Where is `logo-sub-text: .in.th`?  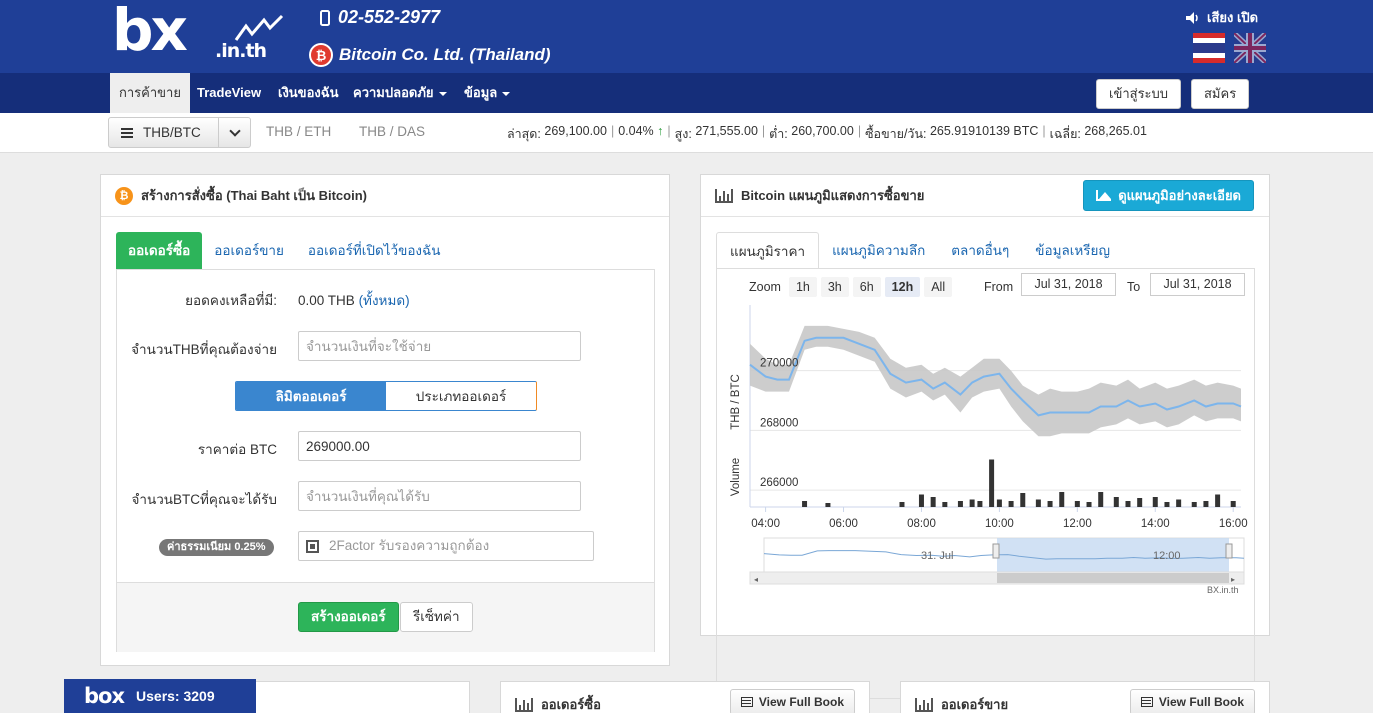 logo-sub-text: .in.th is located at coordinates (241, 51).